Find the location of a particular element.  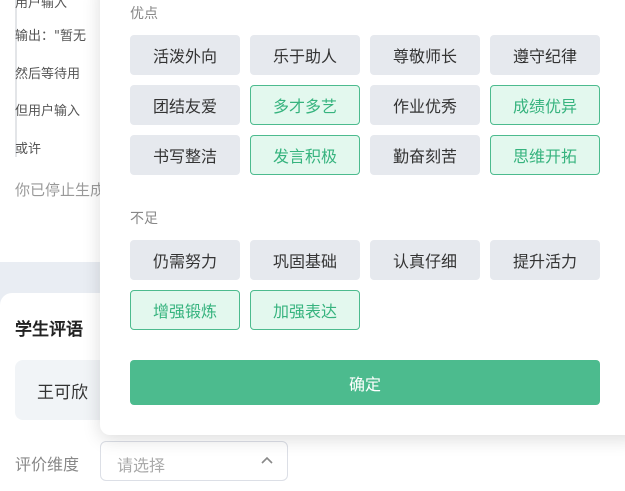

tag-weakness: 认真仔细 is located at coordinates (425, 260).